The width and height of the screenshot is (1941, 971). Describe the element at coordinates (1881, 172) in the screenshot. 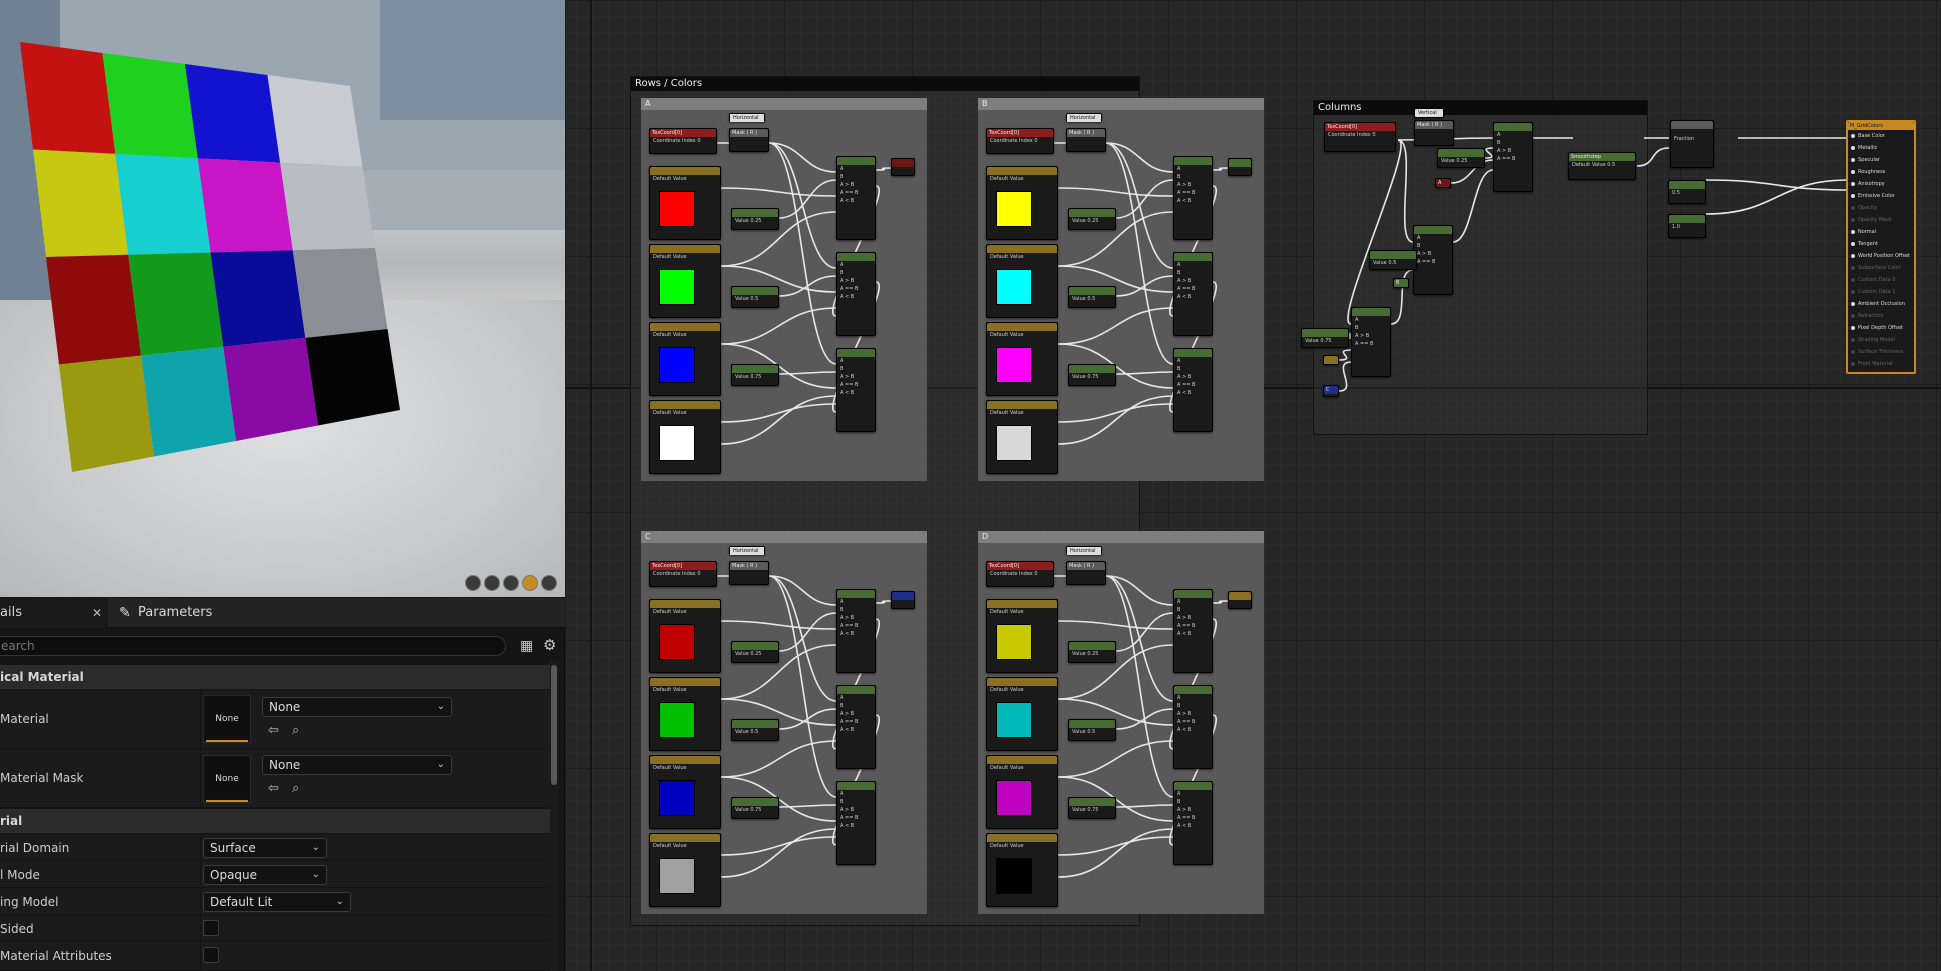

I see `material-pin: Roughness` at that location.